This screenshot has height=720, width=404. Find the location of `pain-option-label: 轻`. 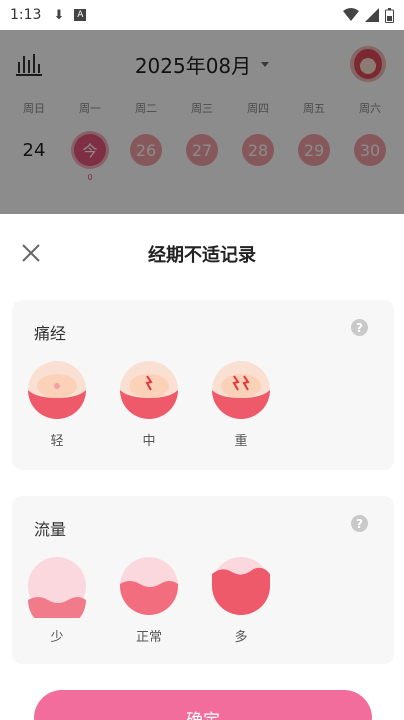

pain-option-label: 轻 is located at coordinates (57, 441).